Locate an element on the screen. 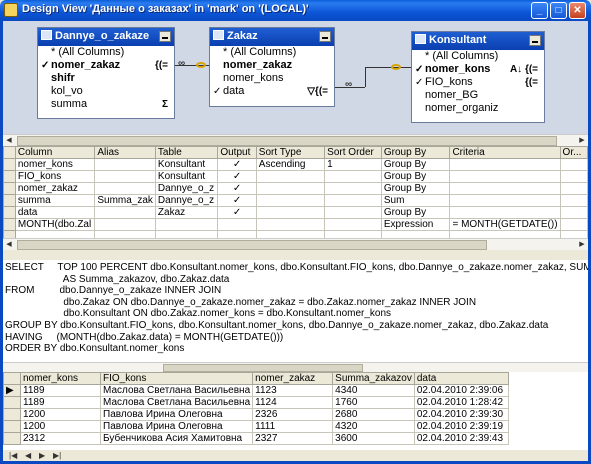 The width and height of the screenshot is (591, 464). table-header: Konsultant is located at coordinates (478, 41).